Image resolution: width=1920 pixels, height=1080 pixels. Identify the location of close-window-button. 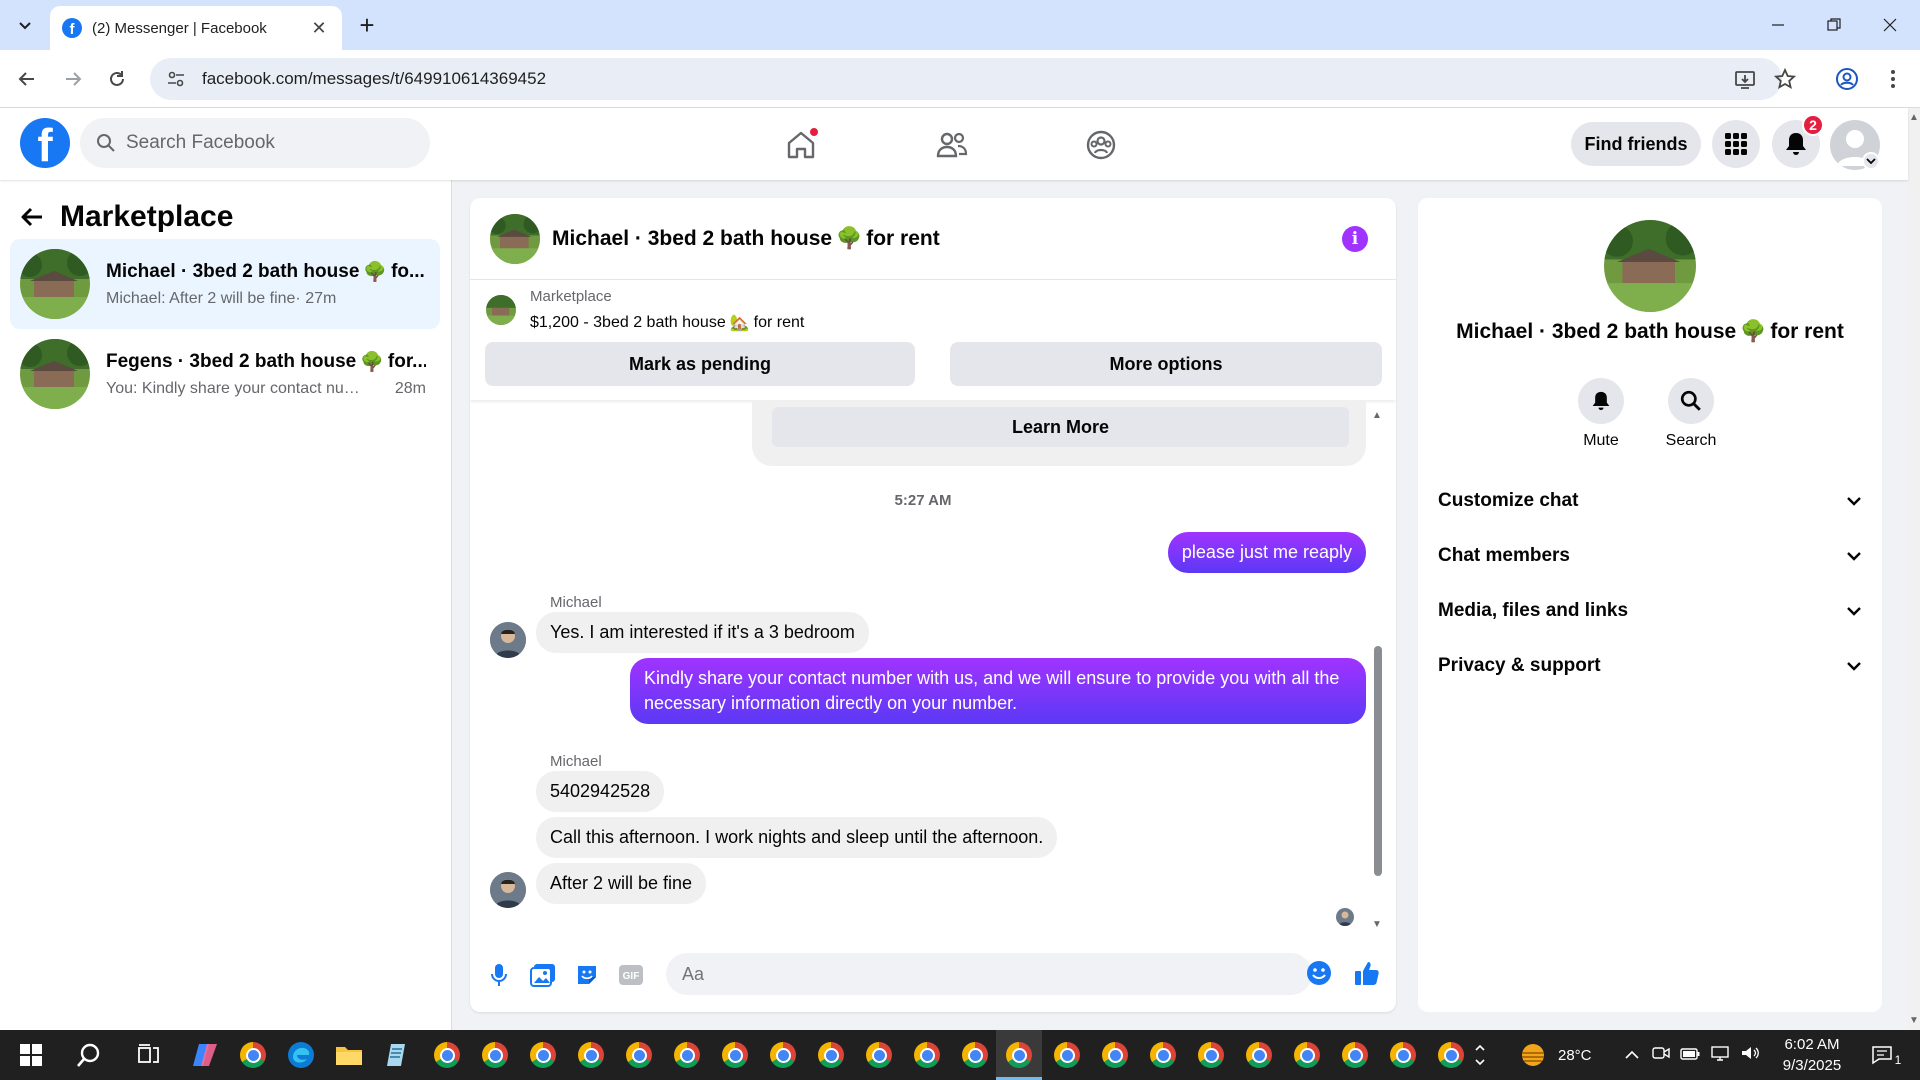
(1890, 25).